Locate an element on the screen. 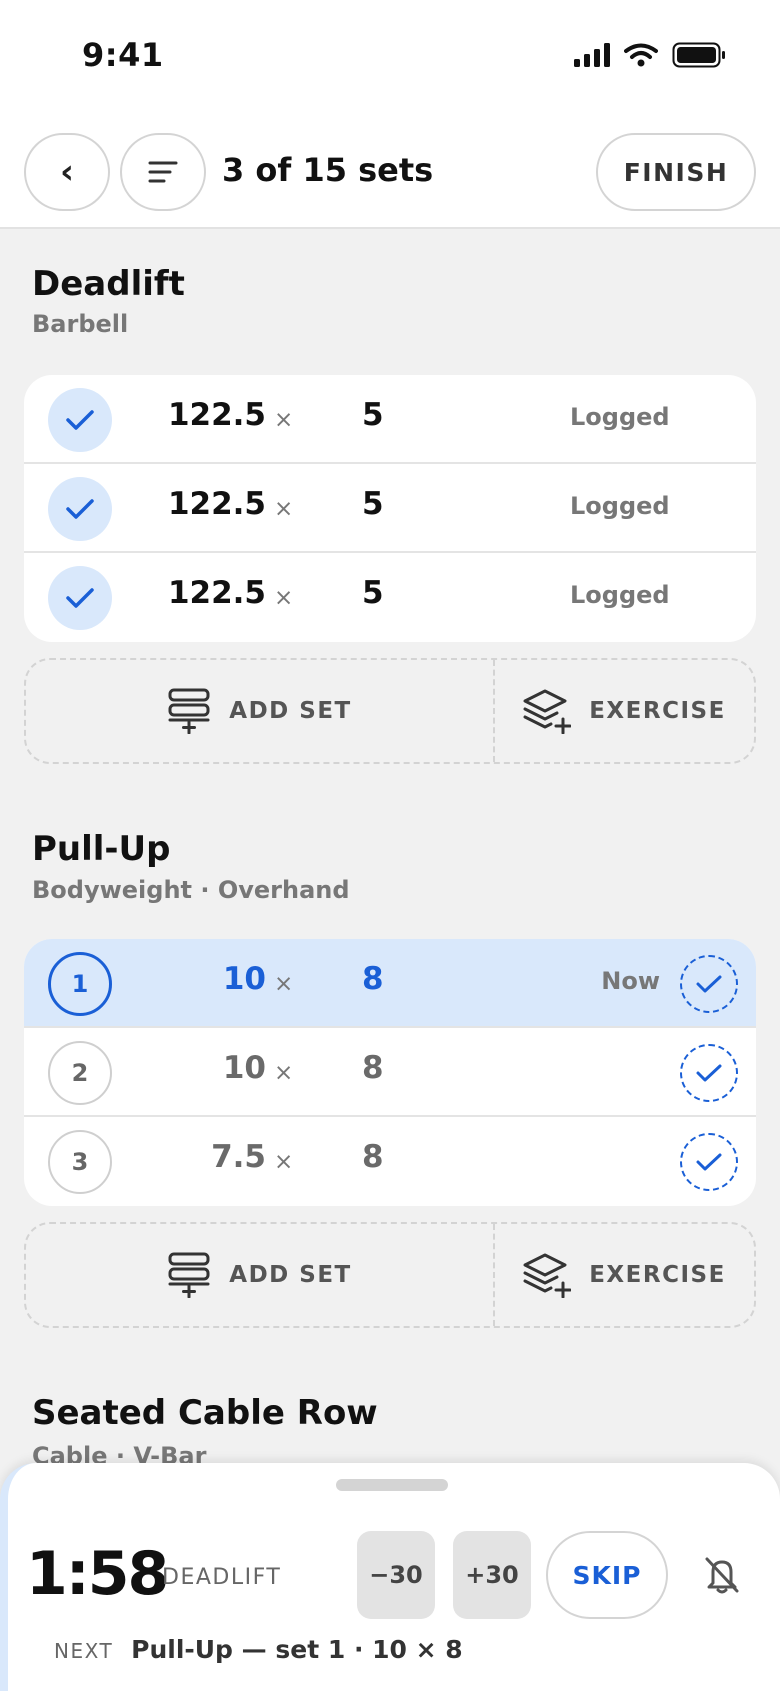  set-number: 3 is located at coordinates (80, 1162).